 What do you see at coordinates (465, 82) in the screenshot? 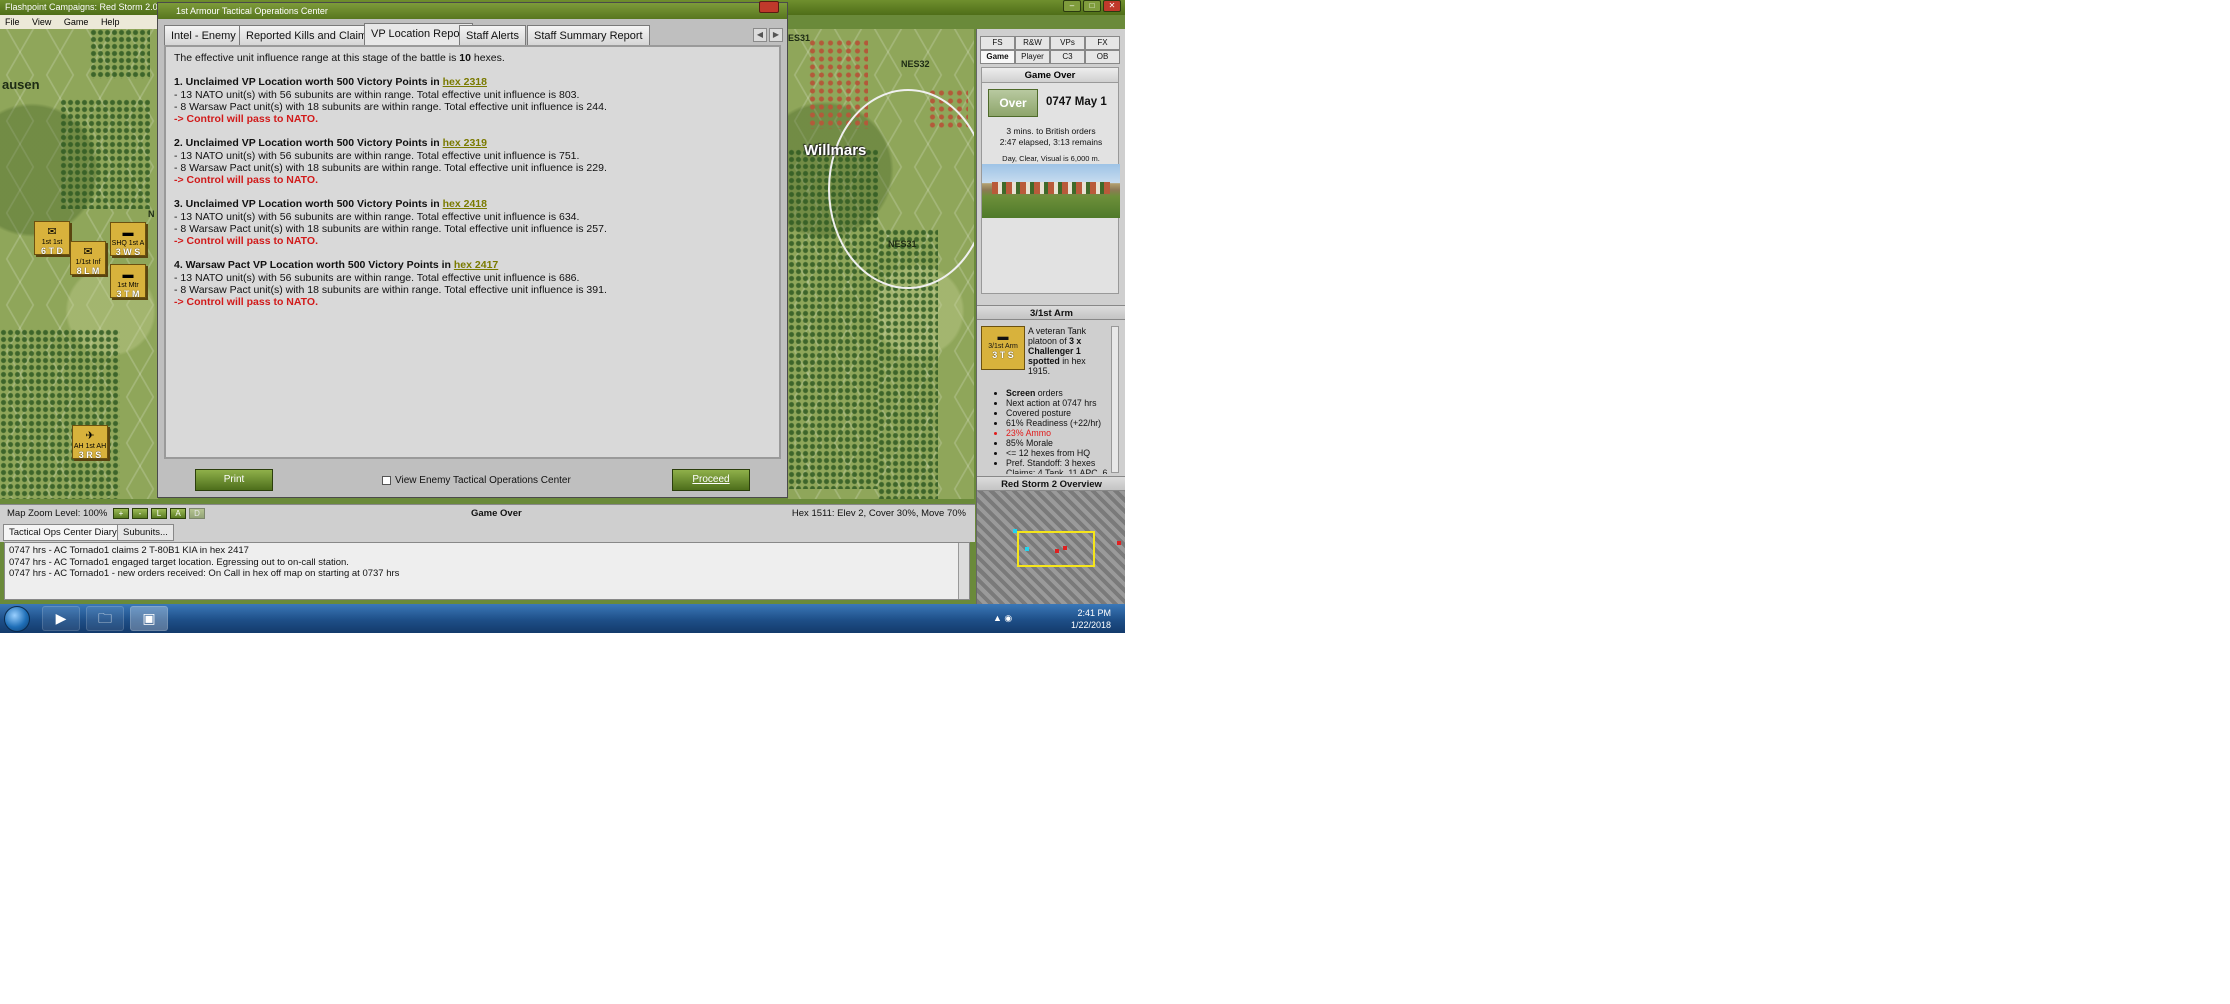
I see `hex-link: hex 2318` at bounding box center [465, 82].